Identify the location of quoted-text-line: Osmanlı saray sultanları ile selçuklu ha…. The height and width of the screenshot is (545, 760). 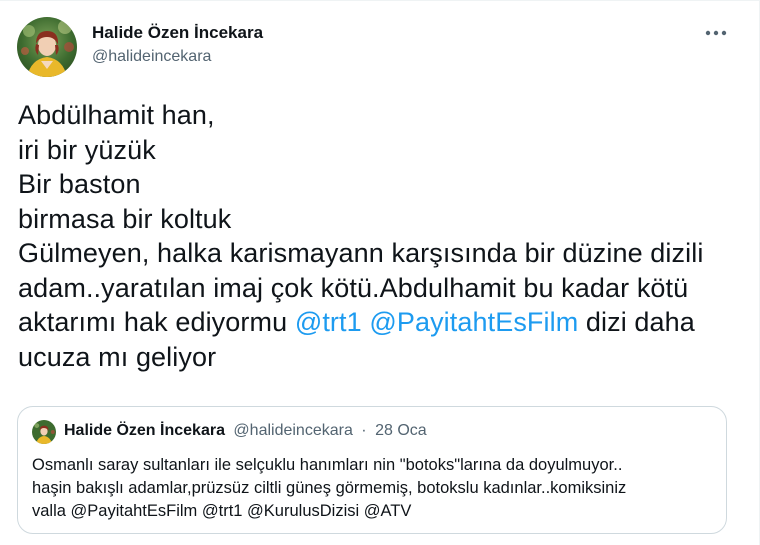
(327, 465).